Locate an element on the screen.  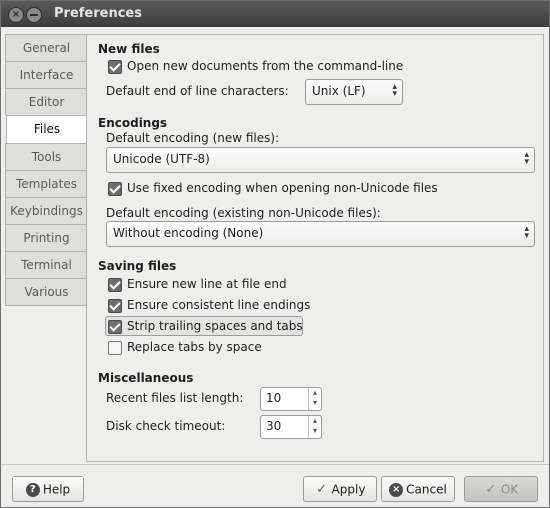
replace-tabs-label: Replace tabs by space is located at coordinates (194, 347).